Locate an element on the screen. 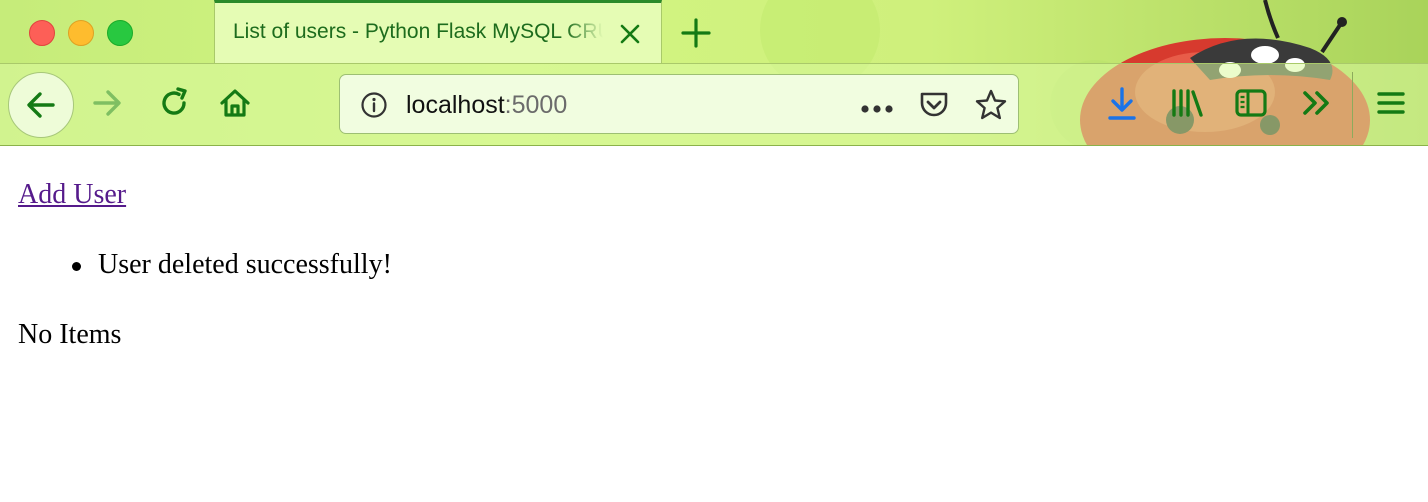 The height and width of the screenshot is (502, 1428). flash-message: User deleted successfully! is located at coordinates (196, 265).